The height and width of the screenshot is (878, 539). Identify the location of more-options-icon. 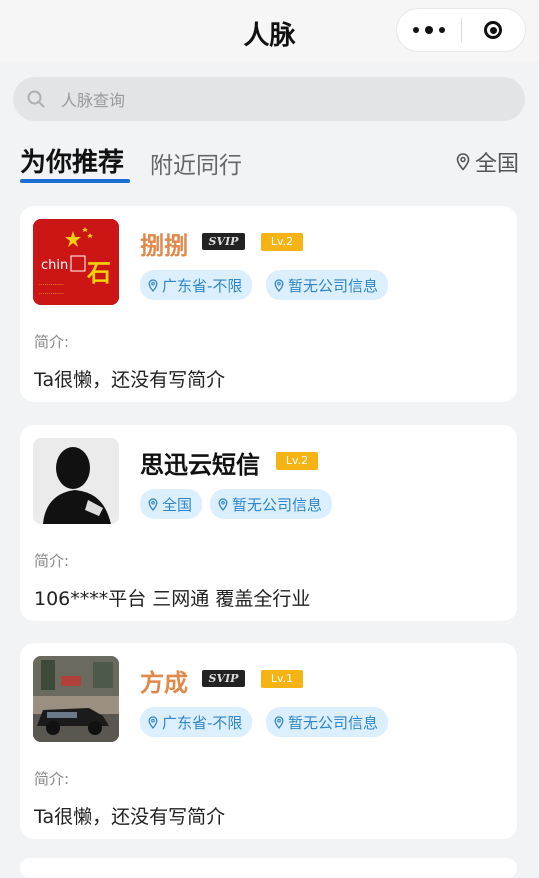
(429, 30).